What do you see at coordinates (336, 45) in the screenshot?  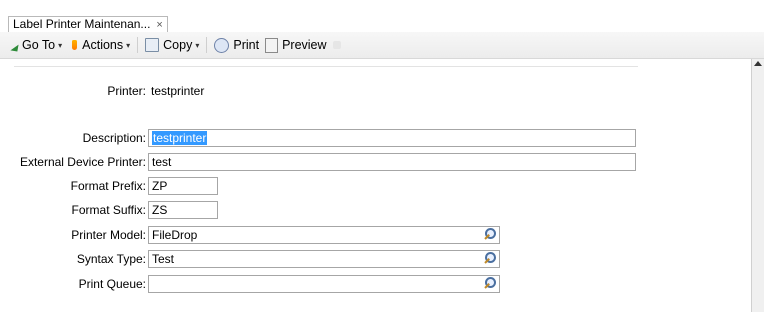 I see `faded-icon` at bounding box center [336, 45].